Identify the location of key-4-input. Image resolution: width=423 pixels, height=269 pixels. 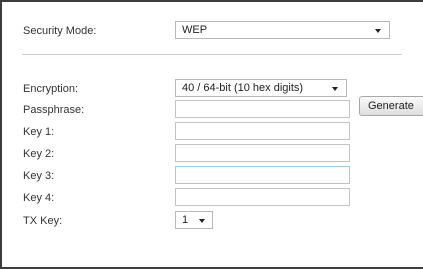
(262, 197).